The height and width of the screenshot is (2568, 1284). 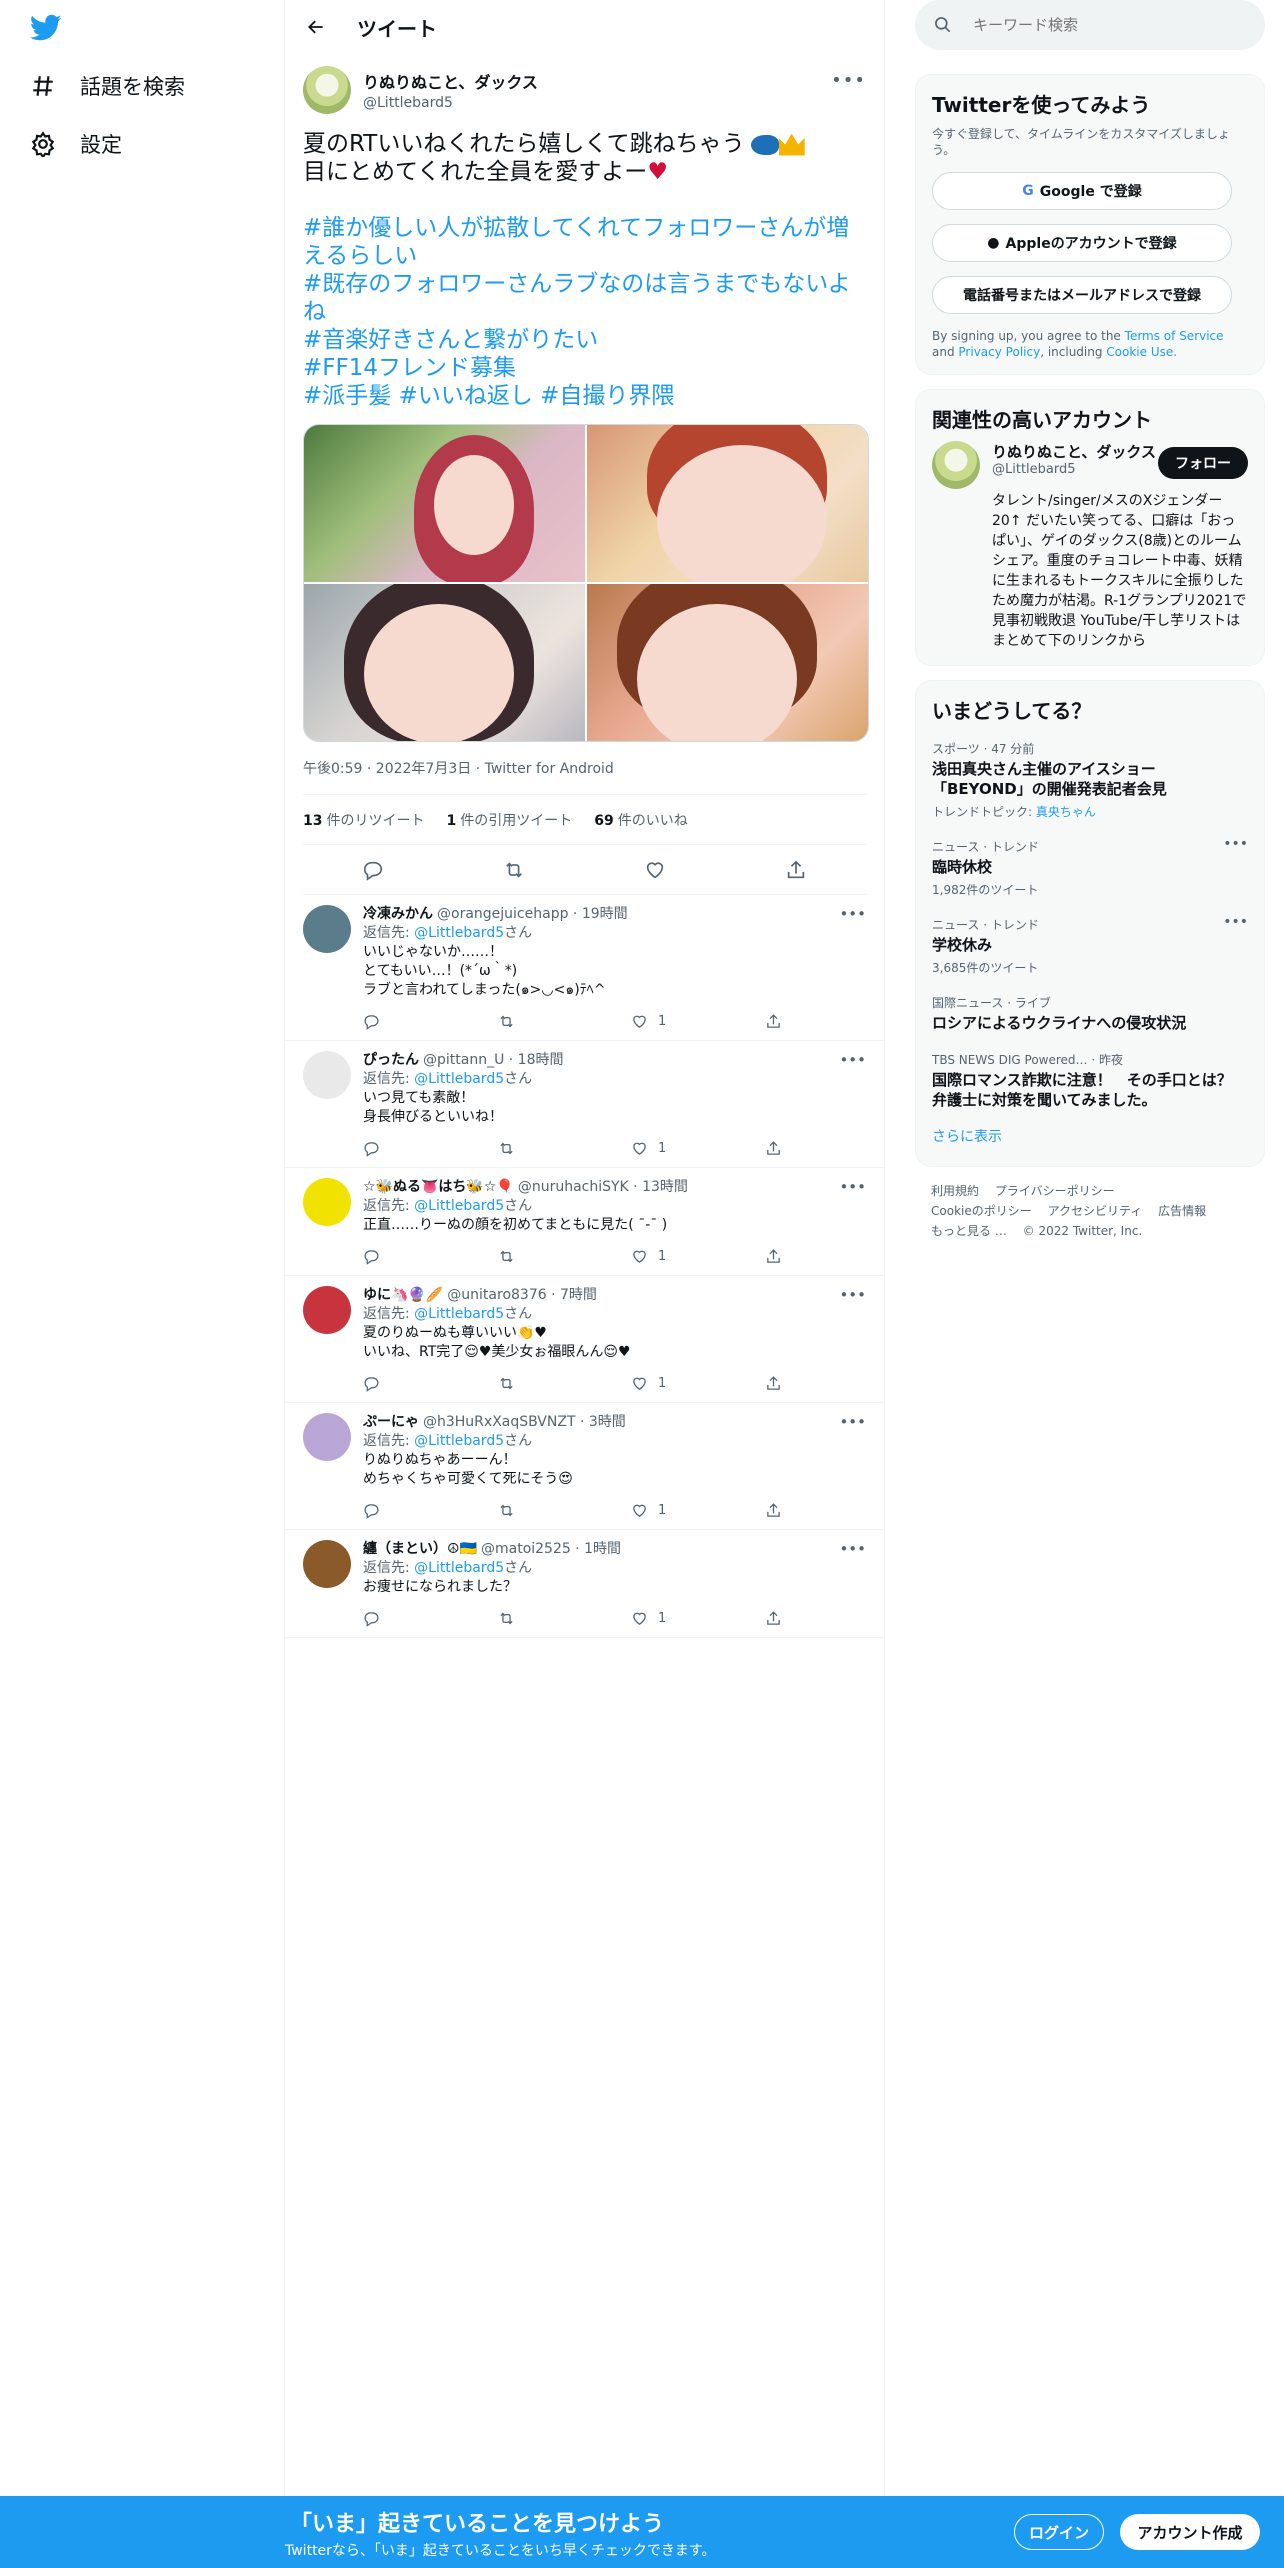 What do you see at coordinates (1182, 1211) in the screenshot?
I see `footer-link-ads: 広告情報` at bounding box center [1182, 1211].